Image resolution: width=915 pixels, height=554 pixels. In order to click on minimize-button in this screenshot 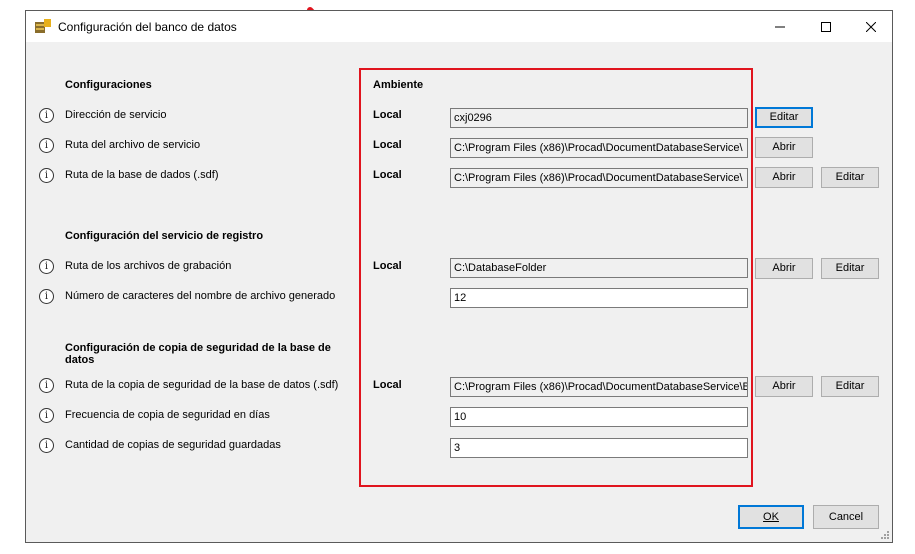, I will do `click(780, 26)`.